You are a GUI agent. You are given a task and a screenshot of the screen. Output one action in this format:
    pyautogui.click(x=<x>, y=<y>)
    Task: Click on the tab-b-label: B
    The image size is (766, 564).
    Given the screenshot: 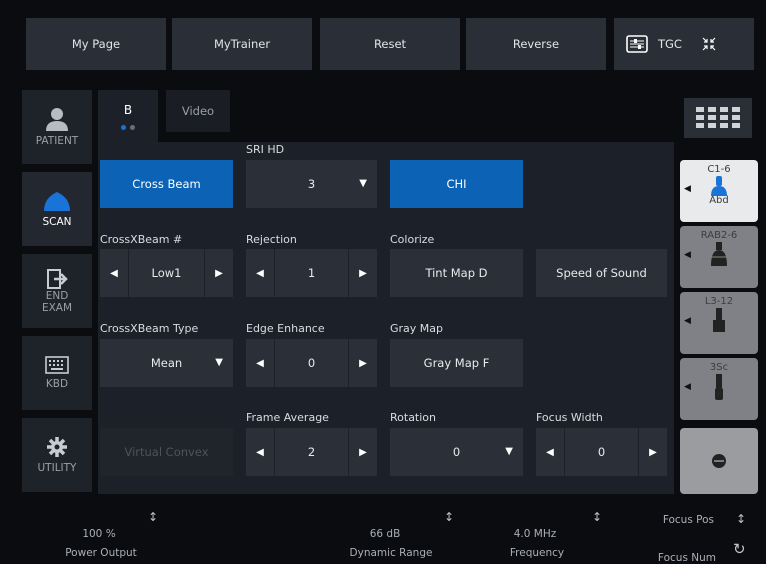 What is the action you would take?
    pyautogui.click(x=128, y=109)
    